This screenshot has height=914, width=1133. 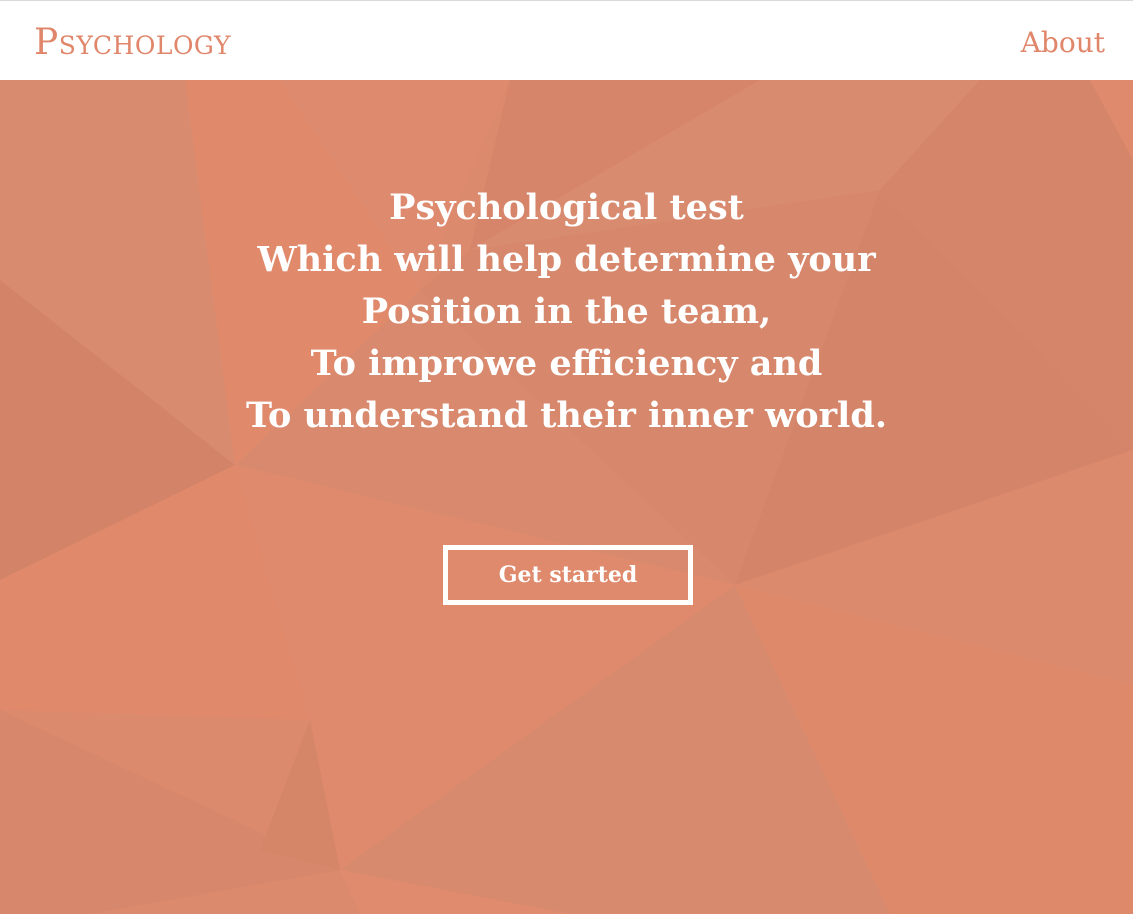 I want to click on nav-link-about: About, so click(x=1063, y=43).